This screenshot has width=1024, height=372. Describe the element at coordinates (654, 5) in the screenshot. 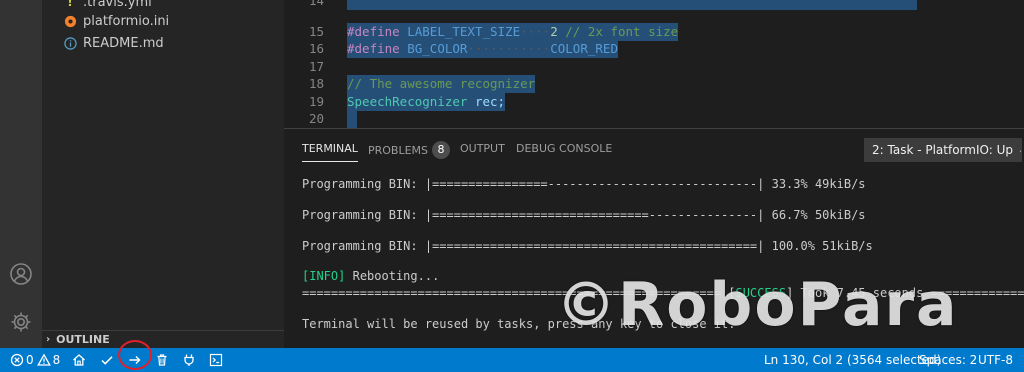

I see `code-line: 14` at that location.